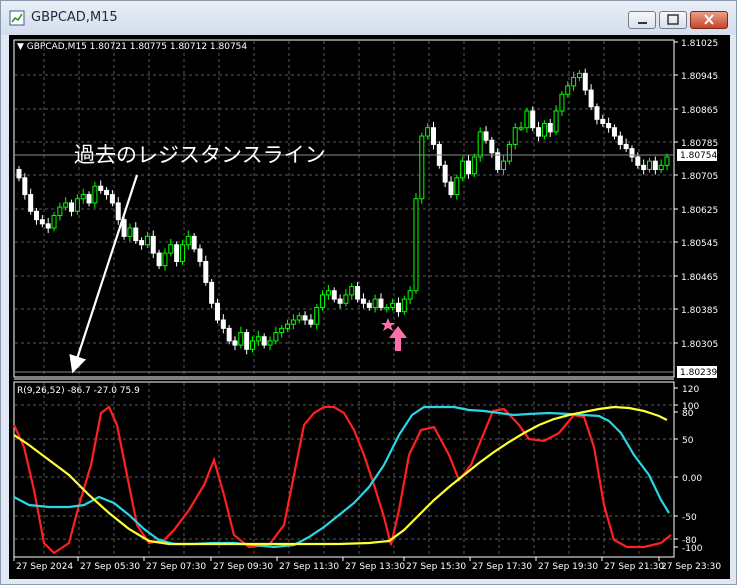  What do you see at coordinates (388, 324) in the screenshot?
I see `signal-star-icon` at bounding box center [388, 324].